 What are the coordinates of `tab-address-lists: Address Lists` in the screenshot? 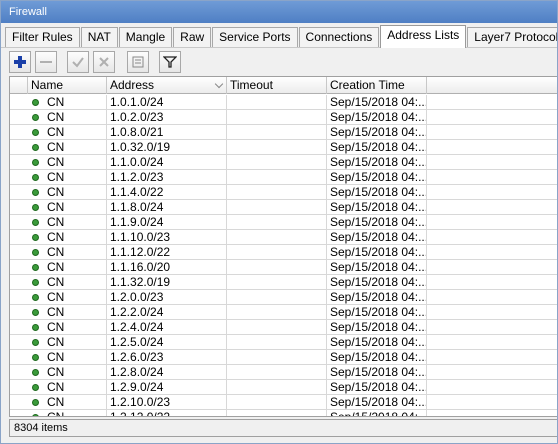 It's located at (423, 36).